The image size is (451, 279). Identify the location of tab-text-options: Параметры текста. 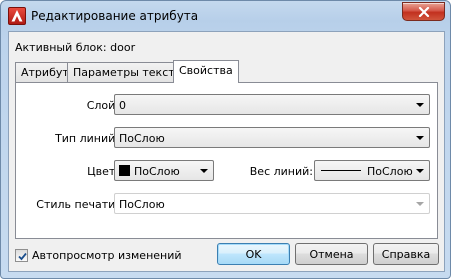
(127, 72).